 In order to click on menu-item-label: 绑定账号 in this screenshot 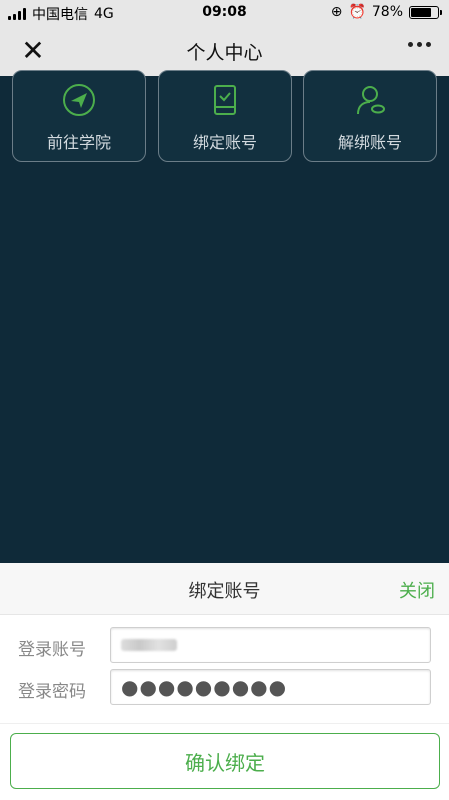, I will do `click(224, 142)`.